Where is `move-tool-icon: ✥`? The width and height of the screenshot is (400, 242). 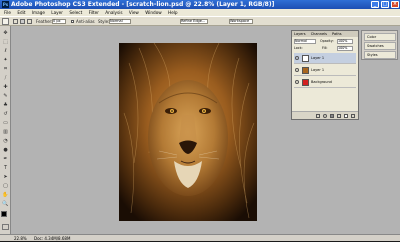 move-tool-icon: ✥ is located at coordinates (5, 33).